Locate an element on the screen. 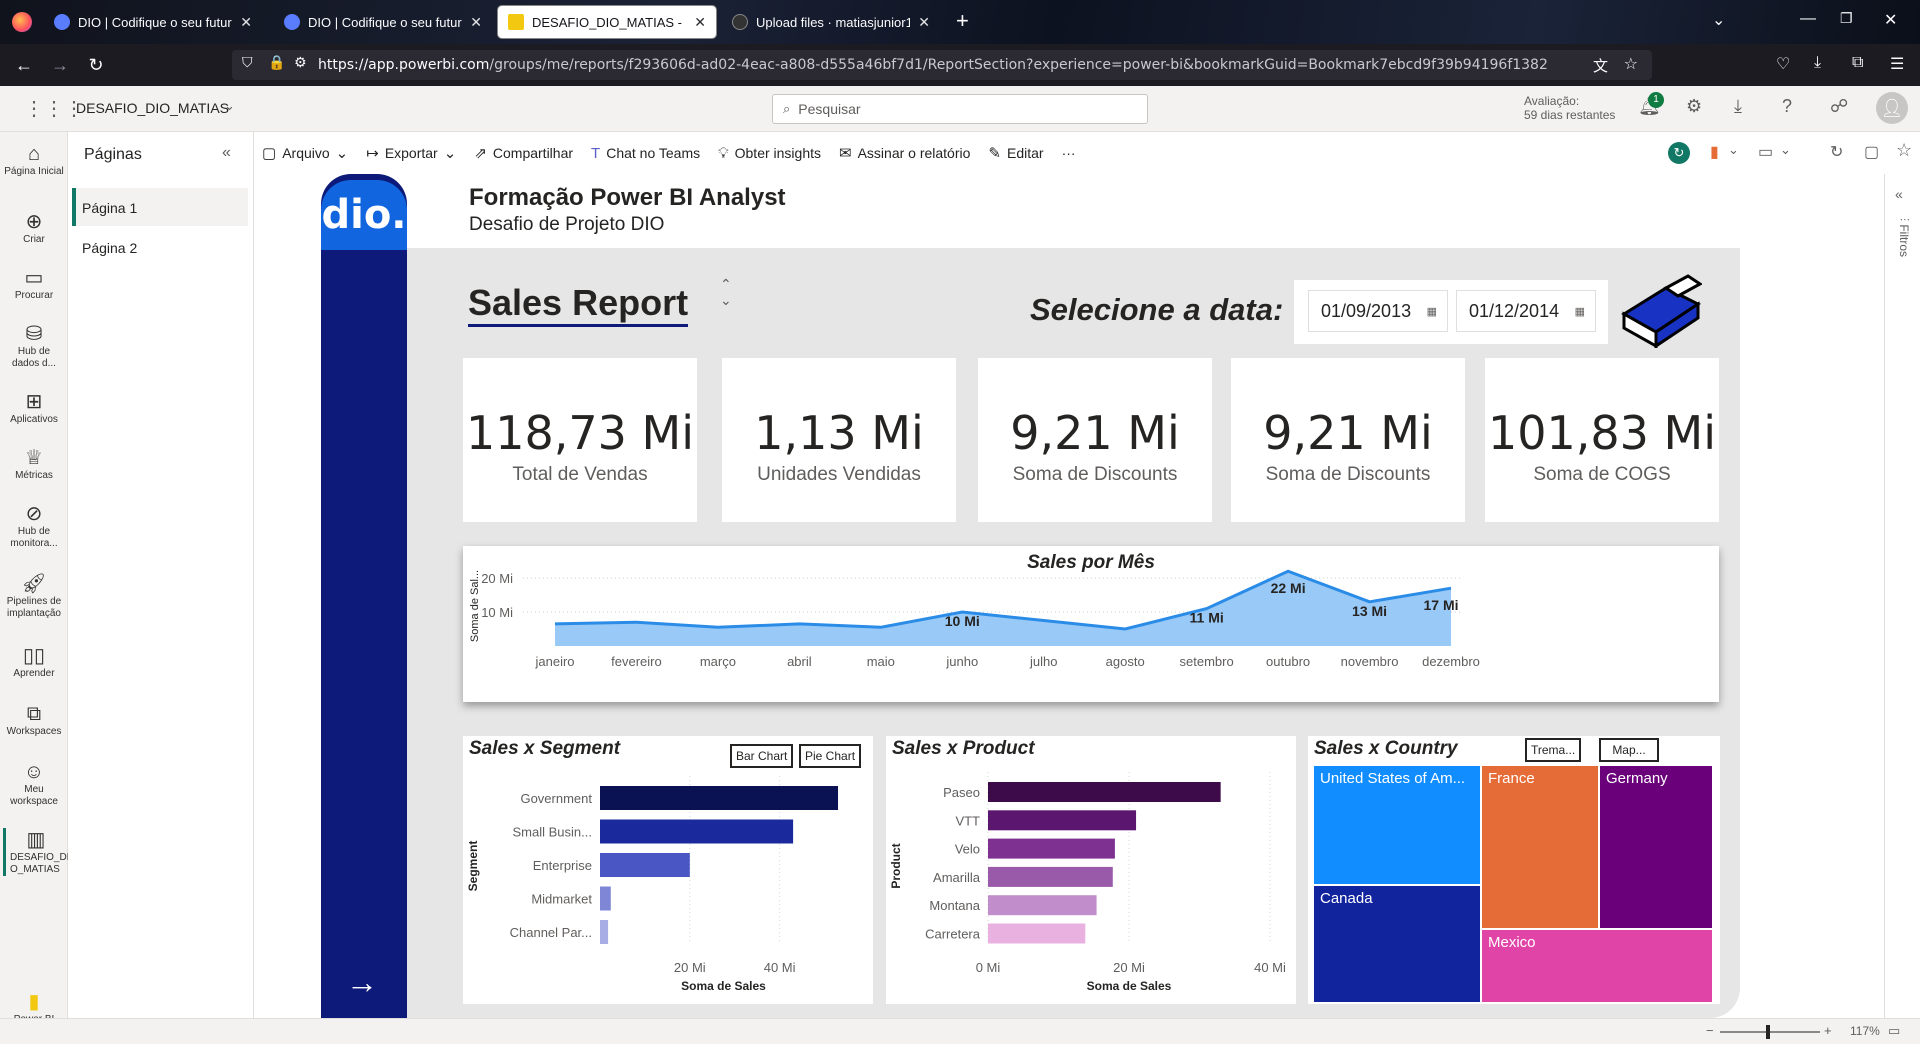 The image size is (1920, 1044). zoom-out-icon: − is located at coordinates (1710, 1030).